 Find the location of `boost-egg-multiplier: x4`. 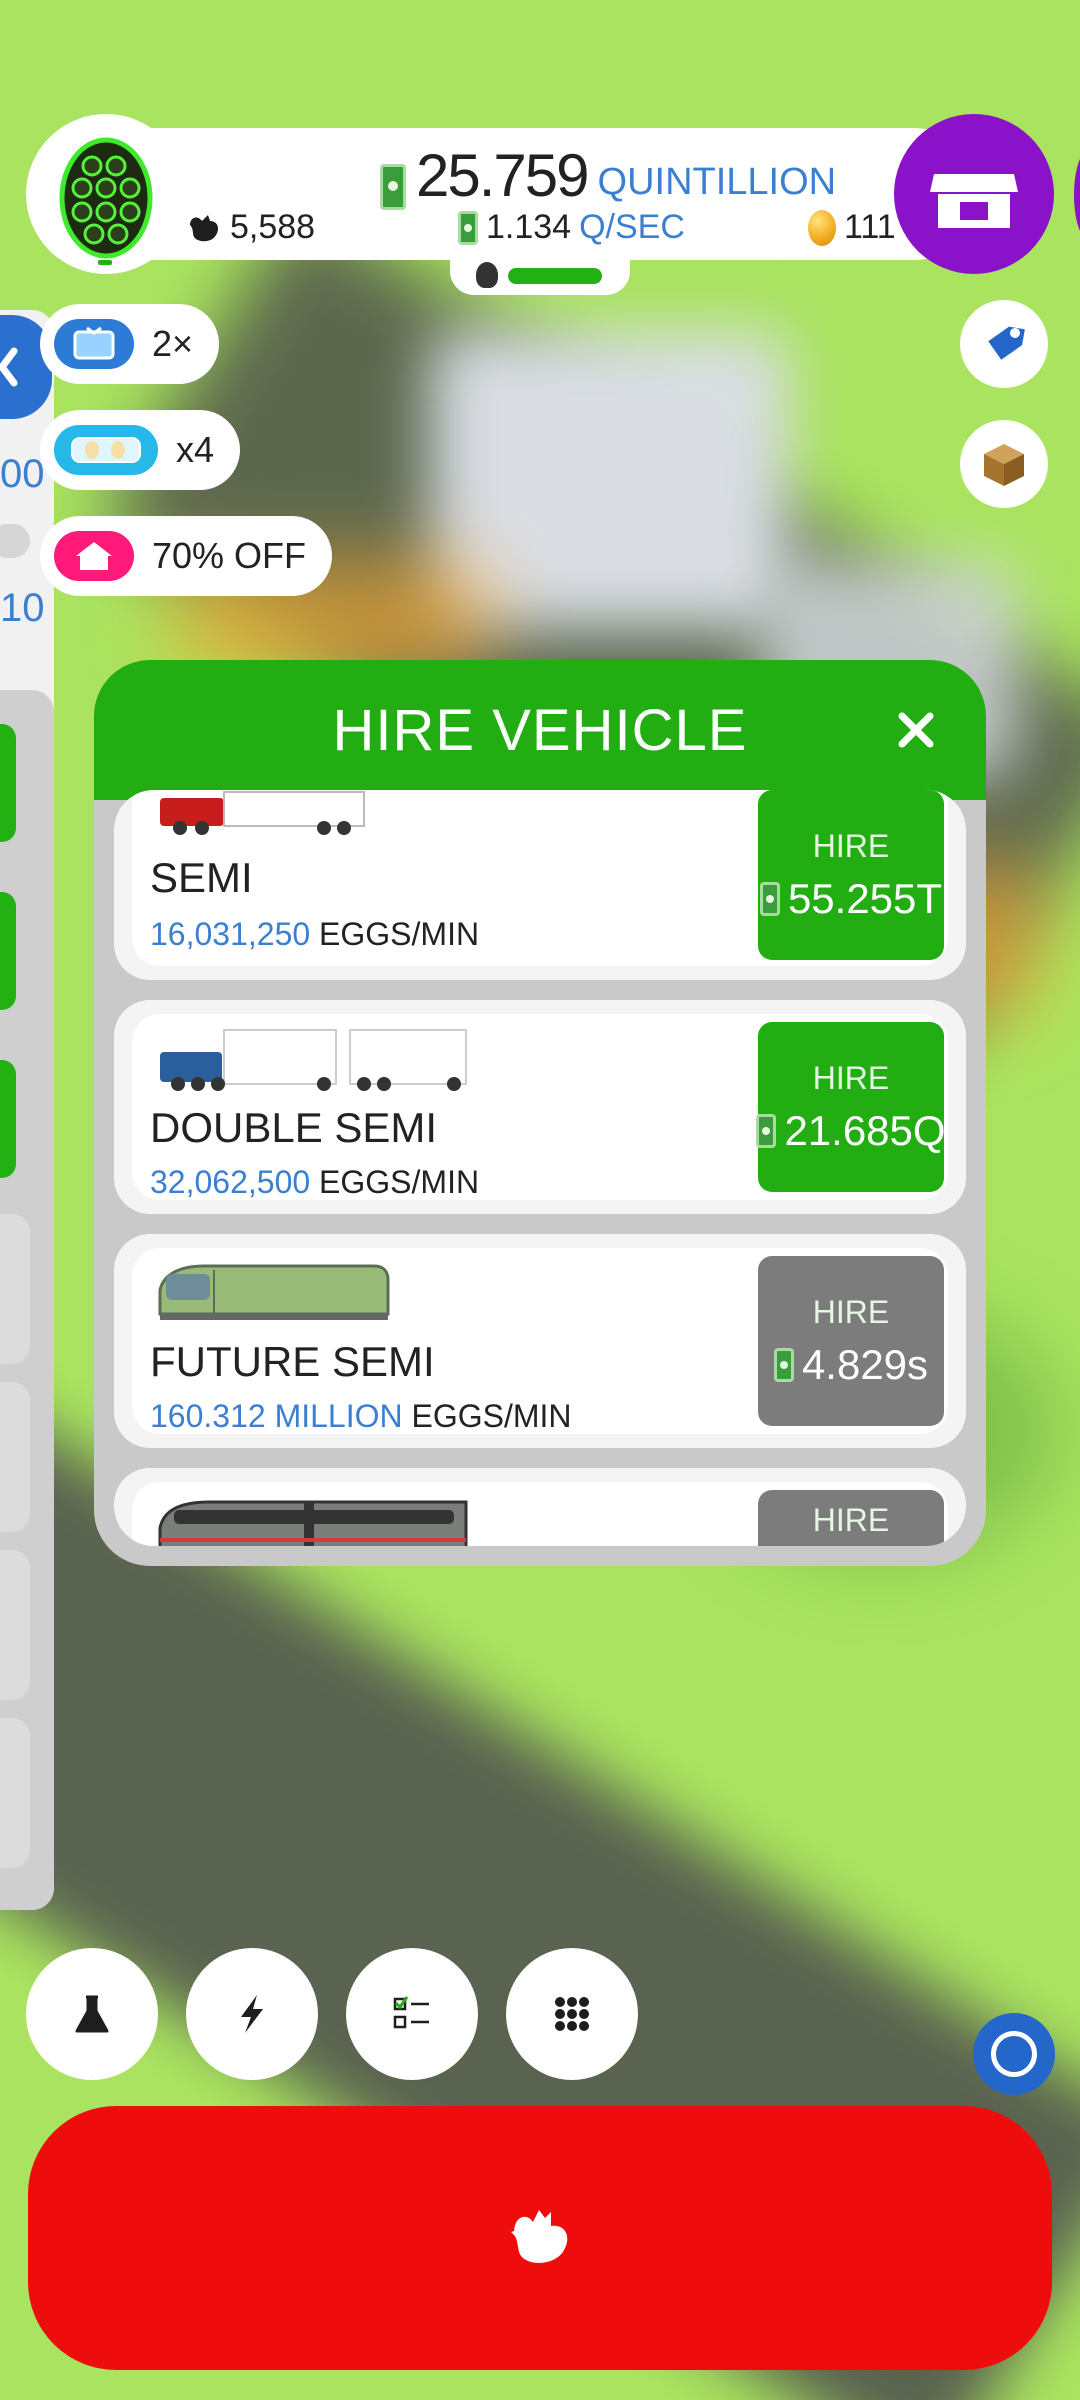

boost-egg-multiplier: x4 is located at coordinates (140, 450).